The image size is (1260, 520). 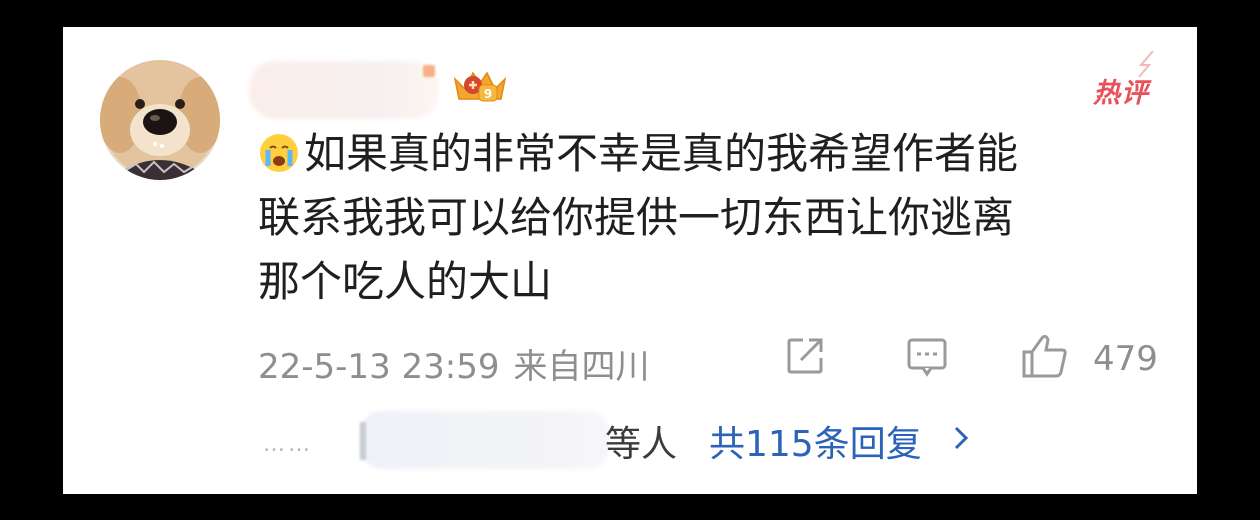 I want to click on username-redacted, so click(x=344, y=90).